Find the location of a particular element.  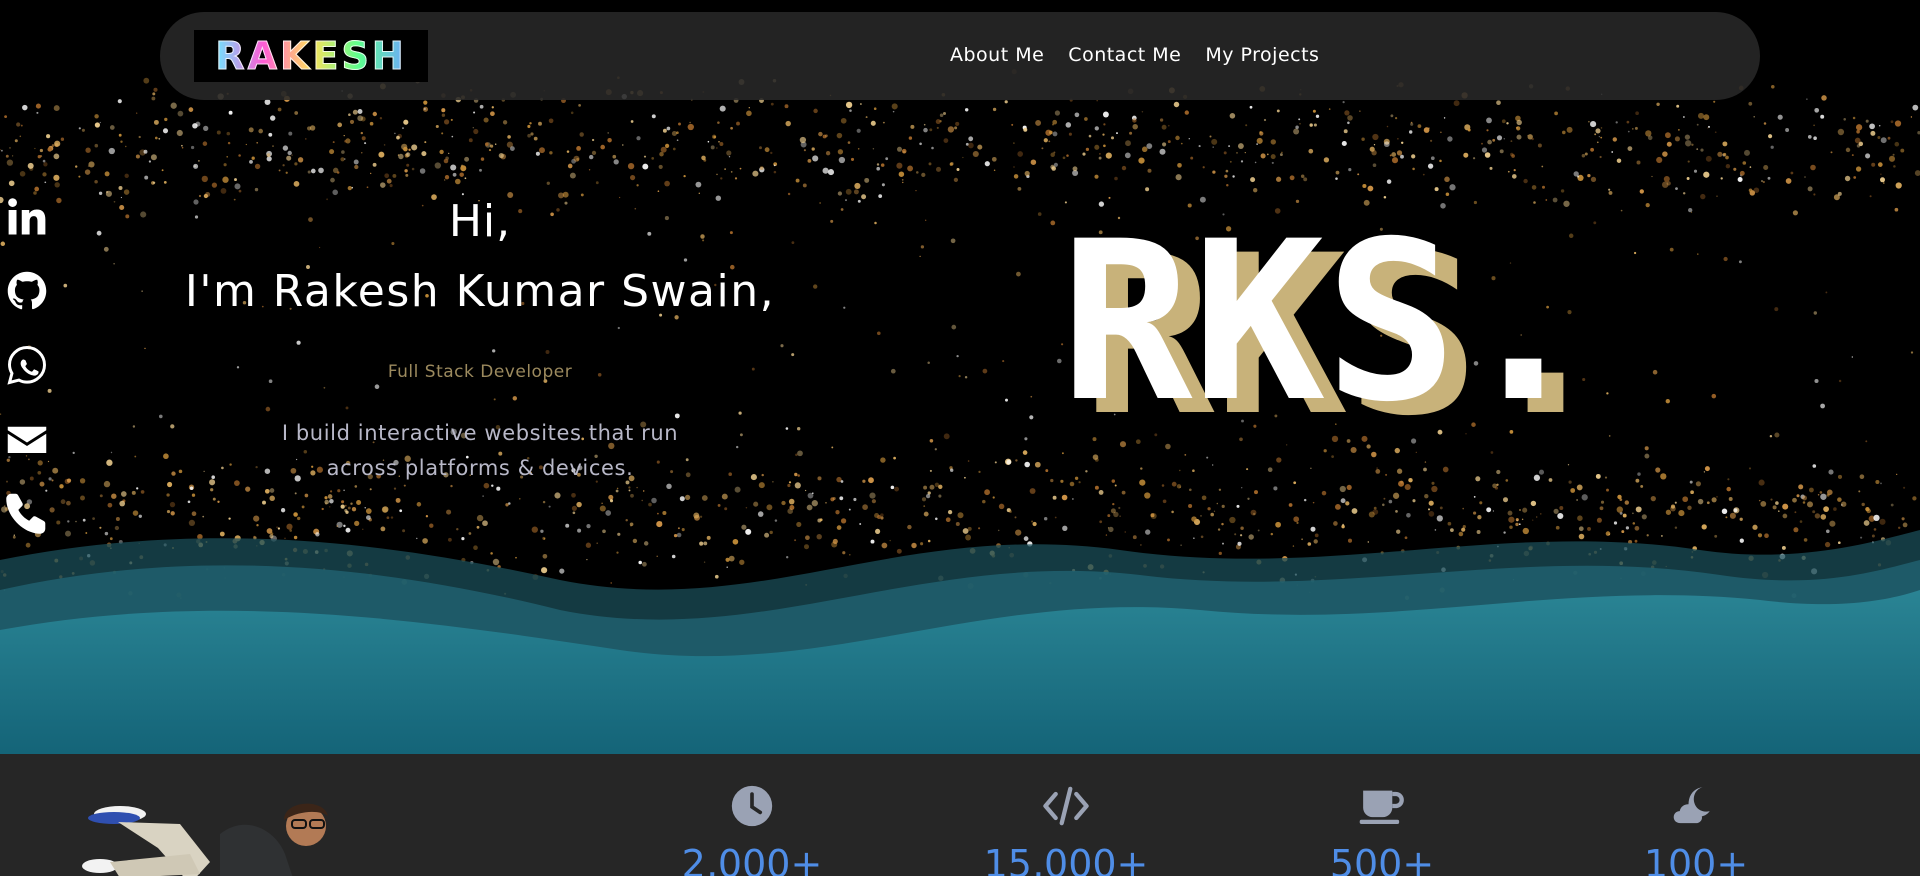

whatsapp-icon is located at coordinates (27, 365).